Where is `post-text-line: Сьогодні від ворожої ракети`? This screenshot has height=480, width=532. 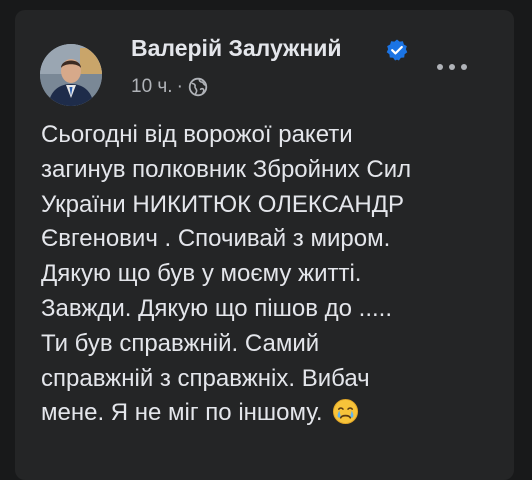
post-text-line: Сьогодні від ворожої ракети is located at coordinates (197, 134).